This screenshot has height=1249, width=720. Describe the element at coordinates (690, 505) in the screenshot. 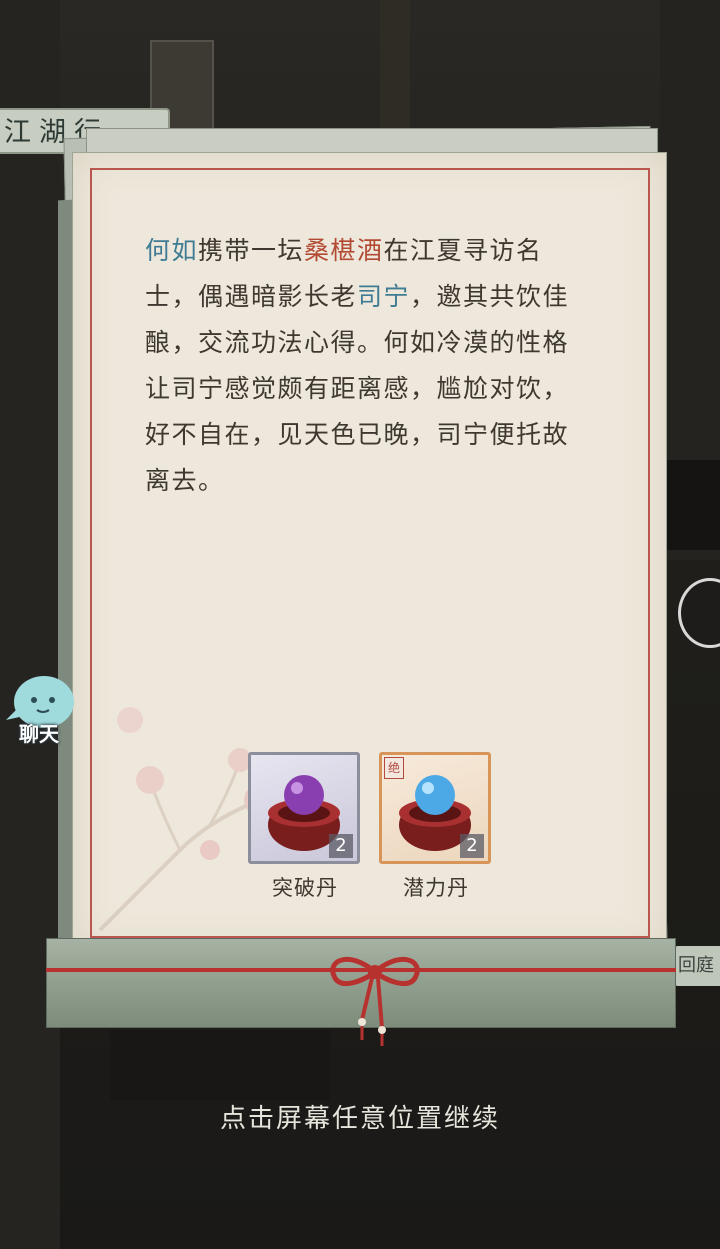

I see `background-table` at that location.